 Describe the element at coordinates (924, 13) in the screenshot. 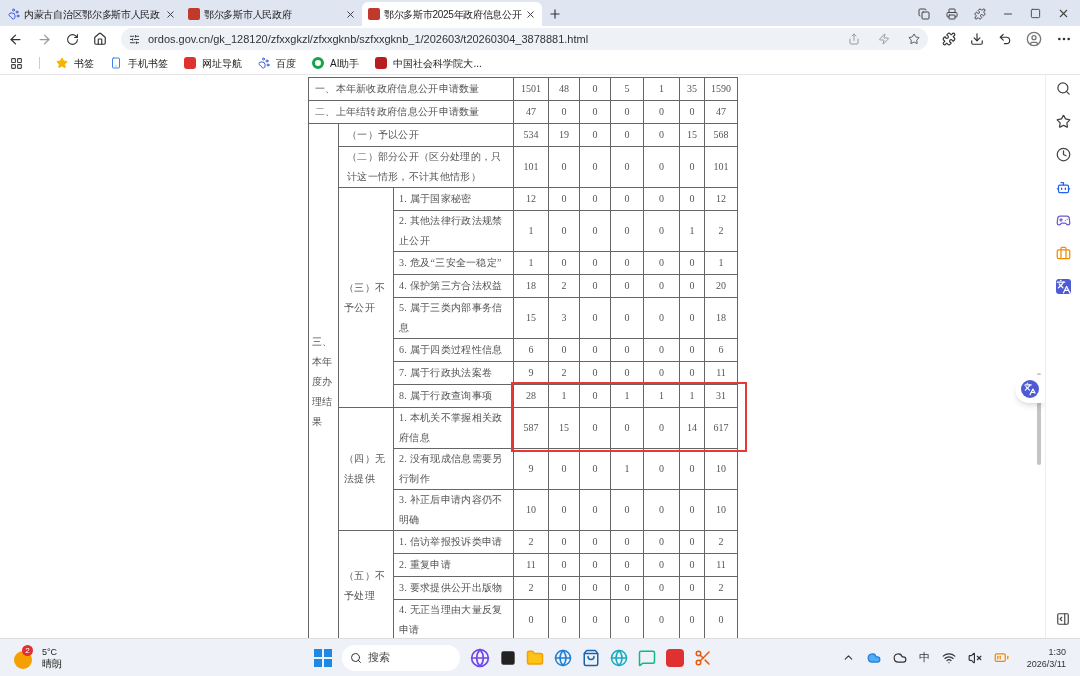

I see `tabs-icon` at that location.